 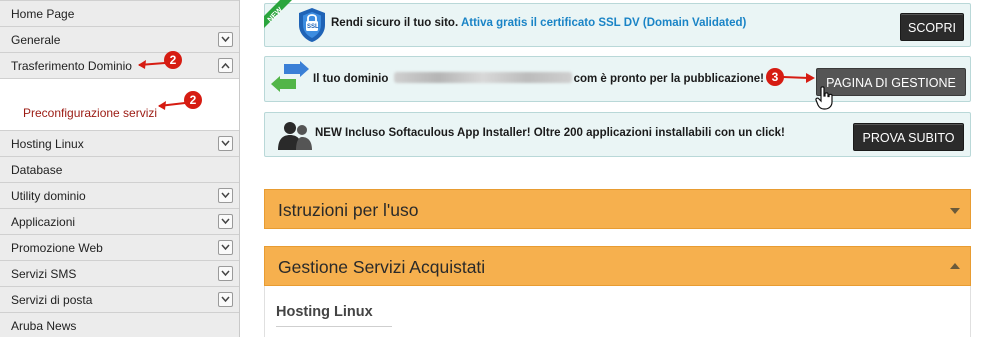 I want to click on accordion-purchased-services: Gestione Servizi Acquistati, so click(x=617, y=266).